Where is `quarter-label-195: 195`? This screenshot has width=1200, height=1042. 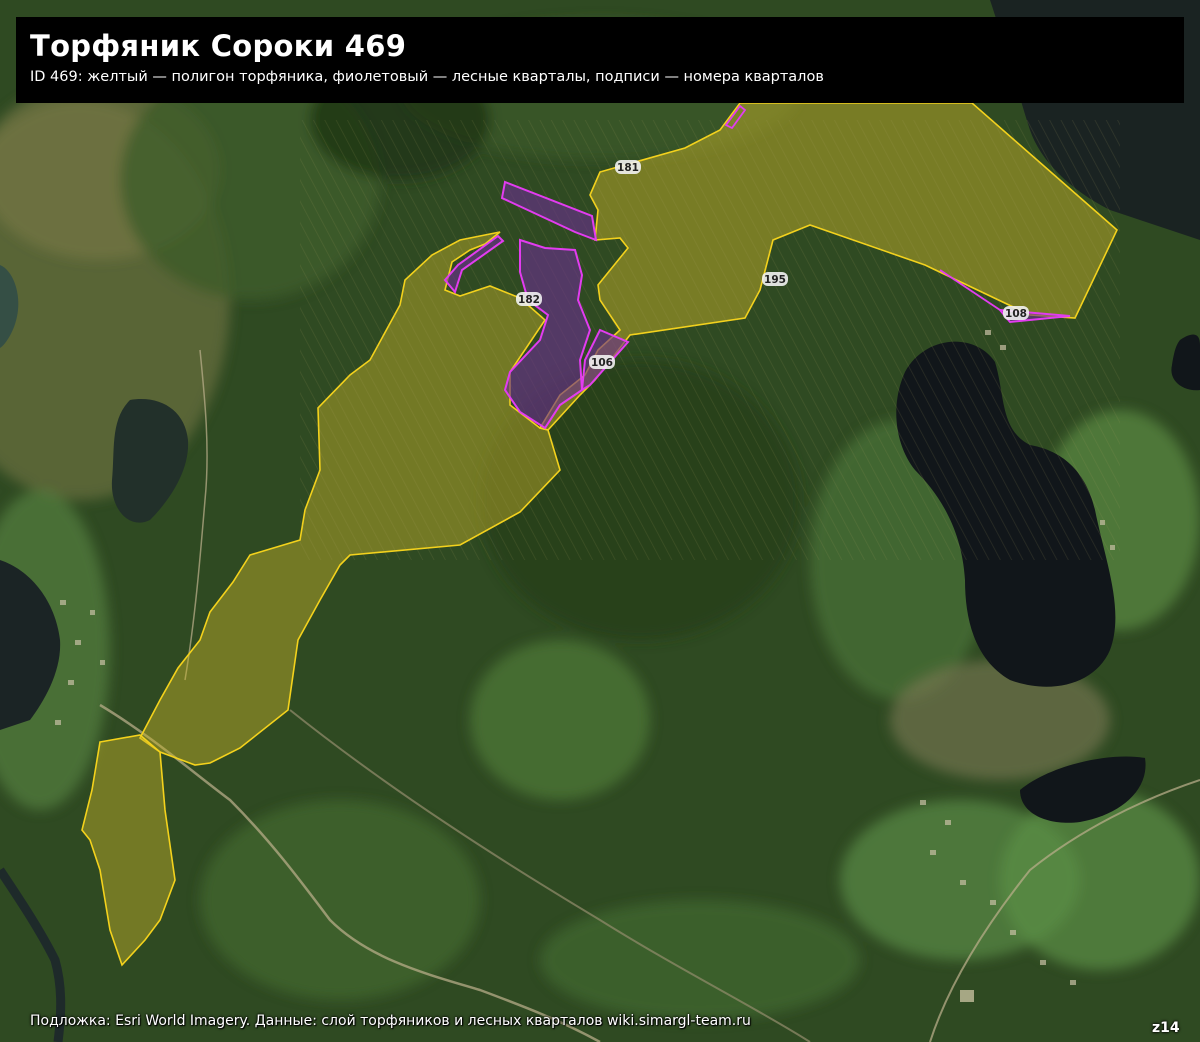 quarter-label-195: 195 is located at coordinates (775, 279).